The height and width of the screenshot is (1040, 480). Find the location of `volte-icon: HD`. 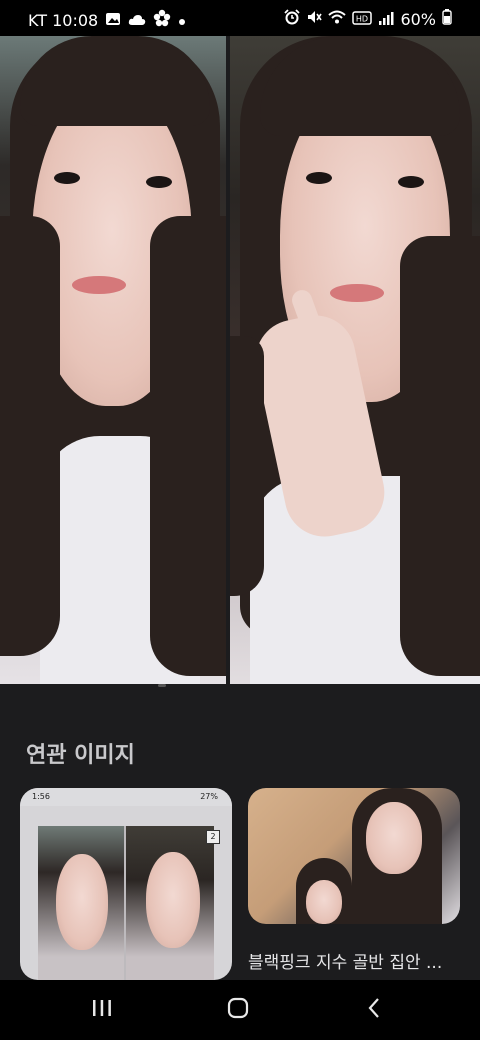

volte-icon: HD is located at coordinates (362, 19).